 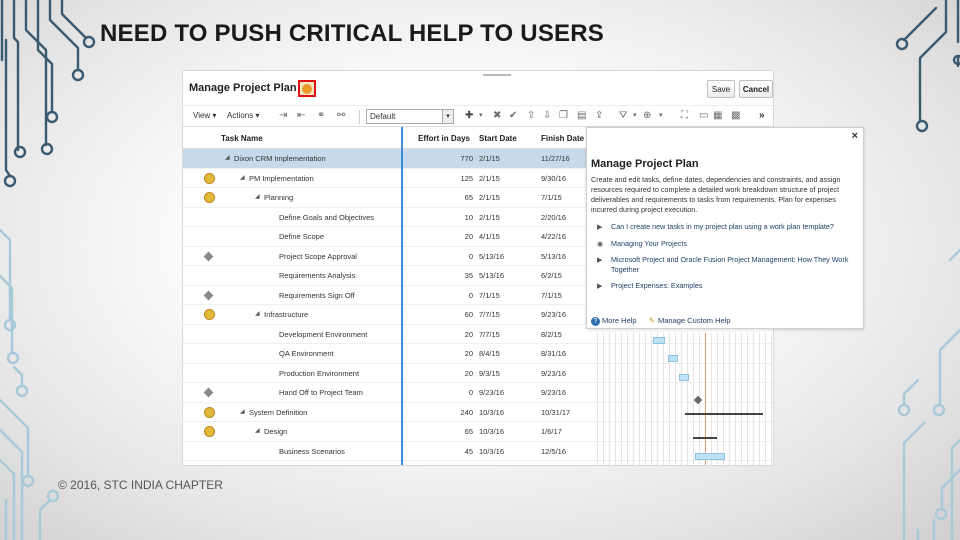 What do you see at coordinates (513, 116) in the screenshot?
I see `checkmark-icon: ✔` at bounding box center [513, 116].